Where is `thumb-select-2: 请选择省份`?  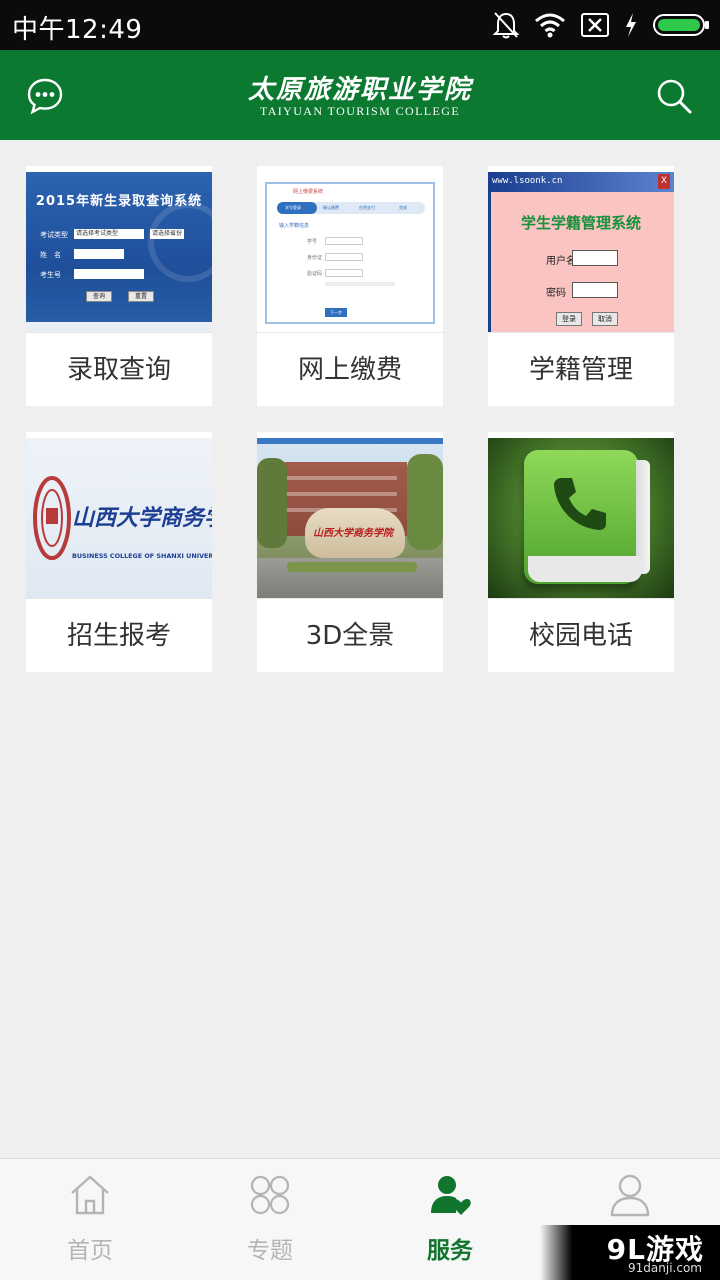 thumb-select-2: 请选择省份 is located at coordinates (167, 234).